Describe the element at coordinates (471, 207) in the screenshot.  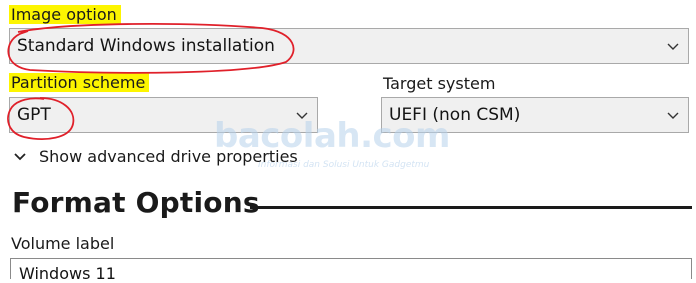
I see `format-options-divider` at that location.